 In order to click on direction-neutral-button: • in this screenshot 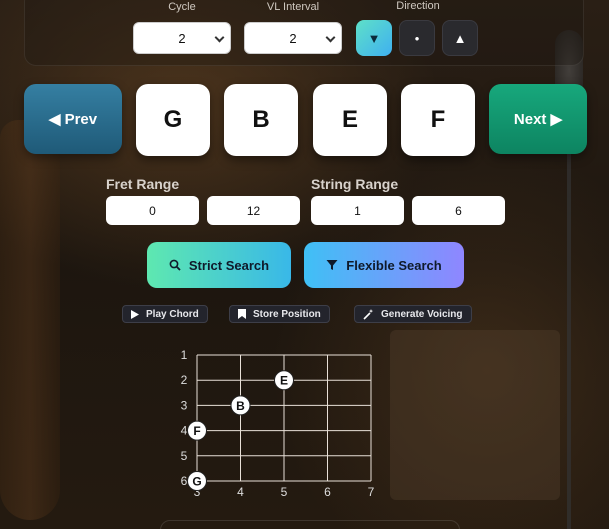, I will do `click(417, 38)`.